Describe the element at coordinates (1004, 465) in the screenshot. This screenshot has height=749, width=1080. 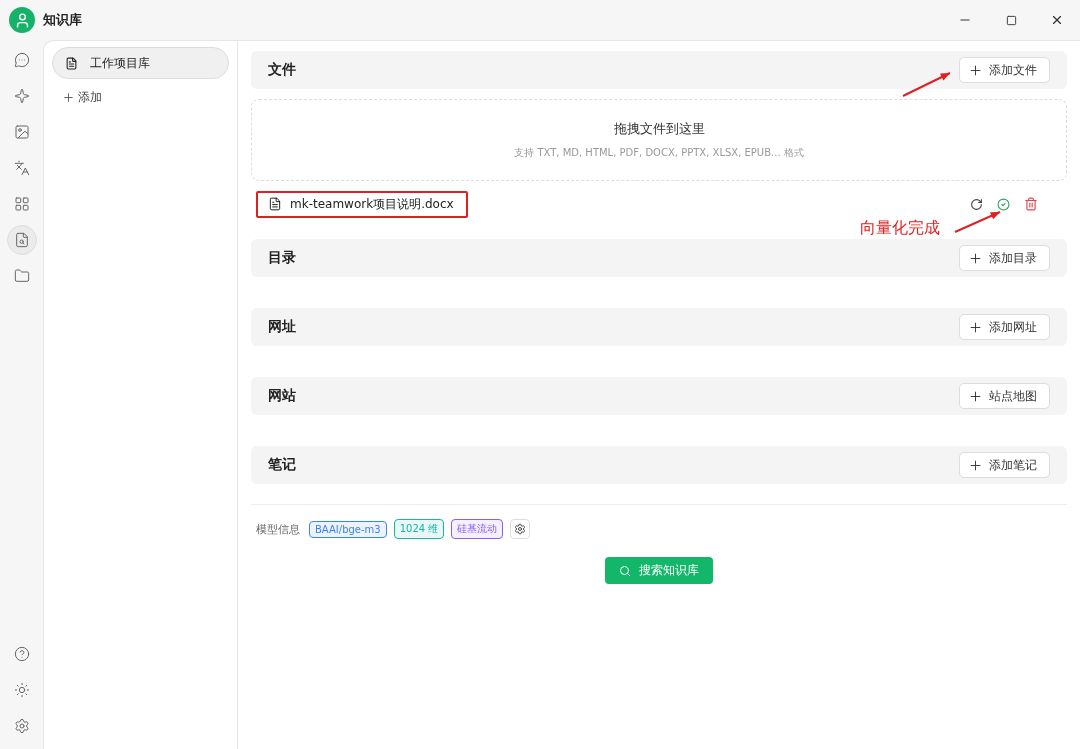
I see `add-source-button: 添加笔记` at that location.